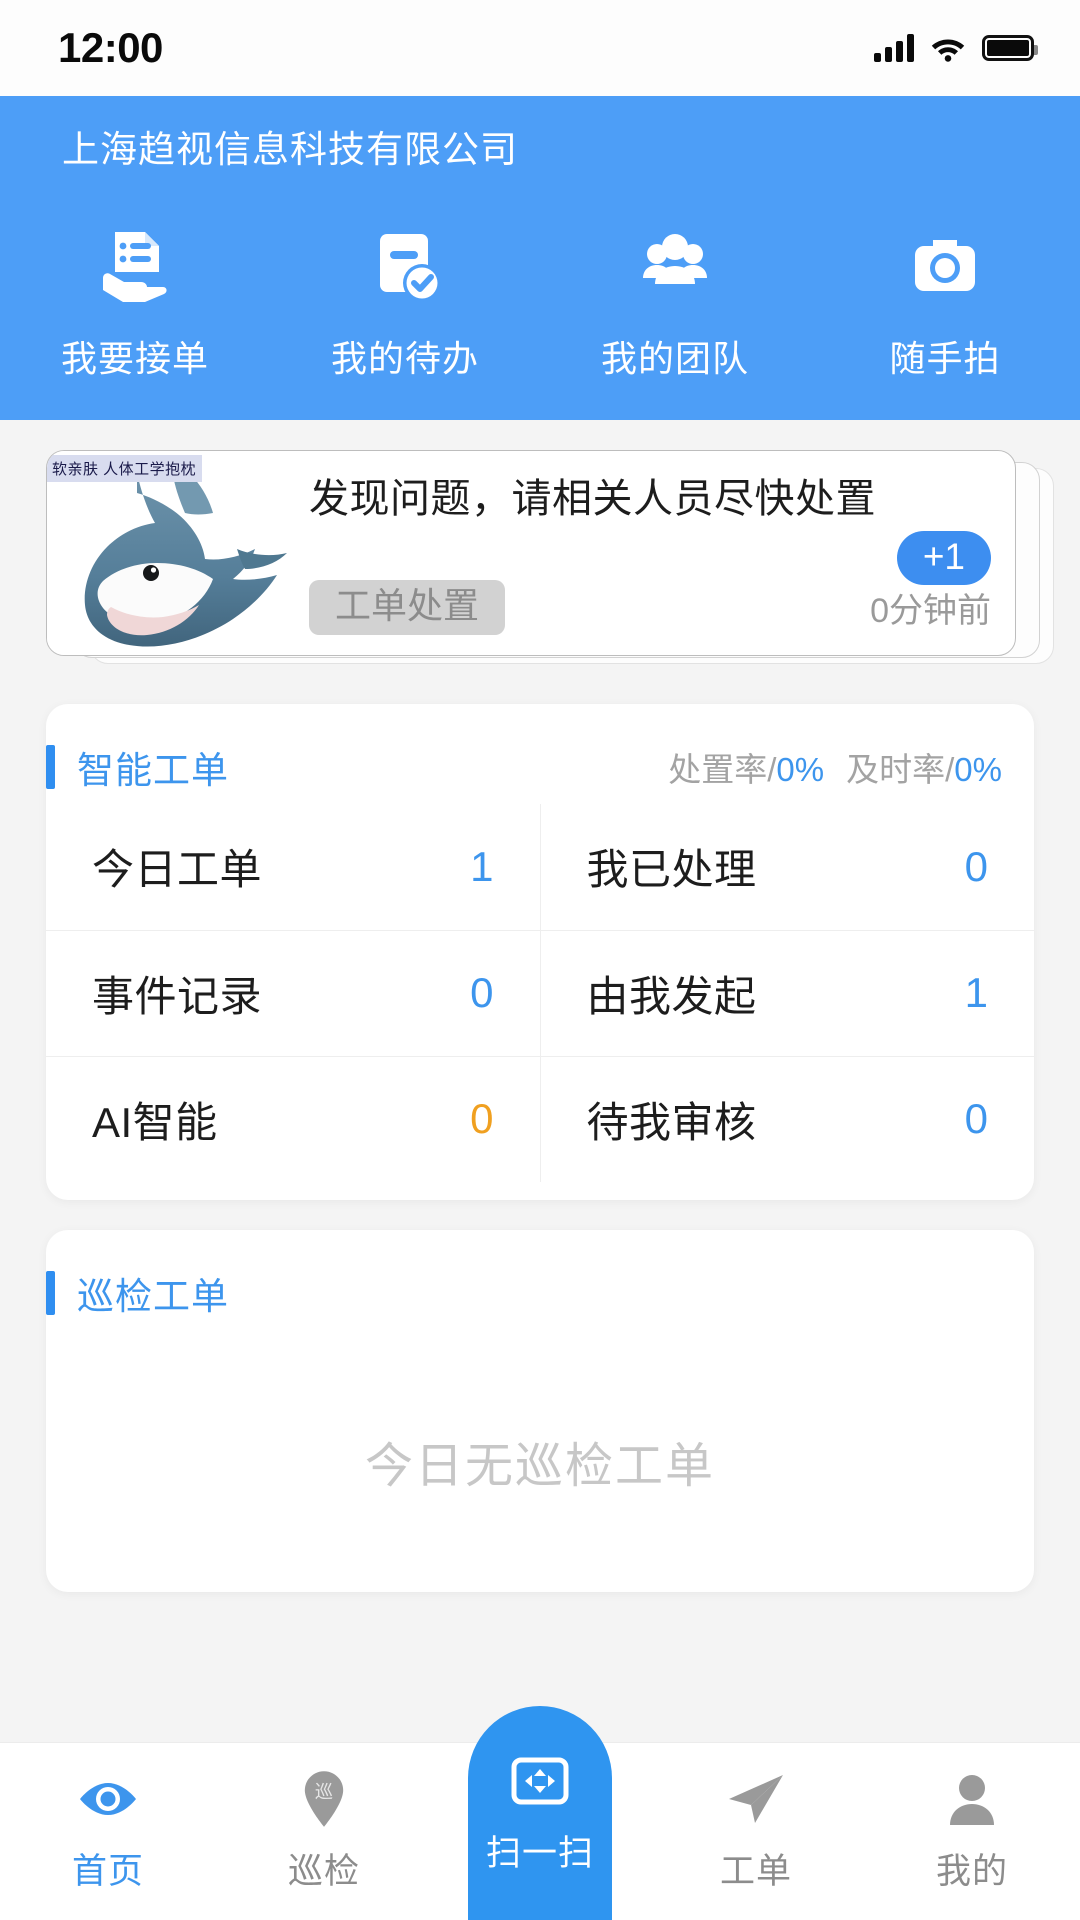  I want to click on quick-action-my-team: 我的团队, so click(675, 301).